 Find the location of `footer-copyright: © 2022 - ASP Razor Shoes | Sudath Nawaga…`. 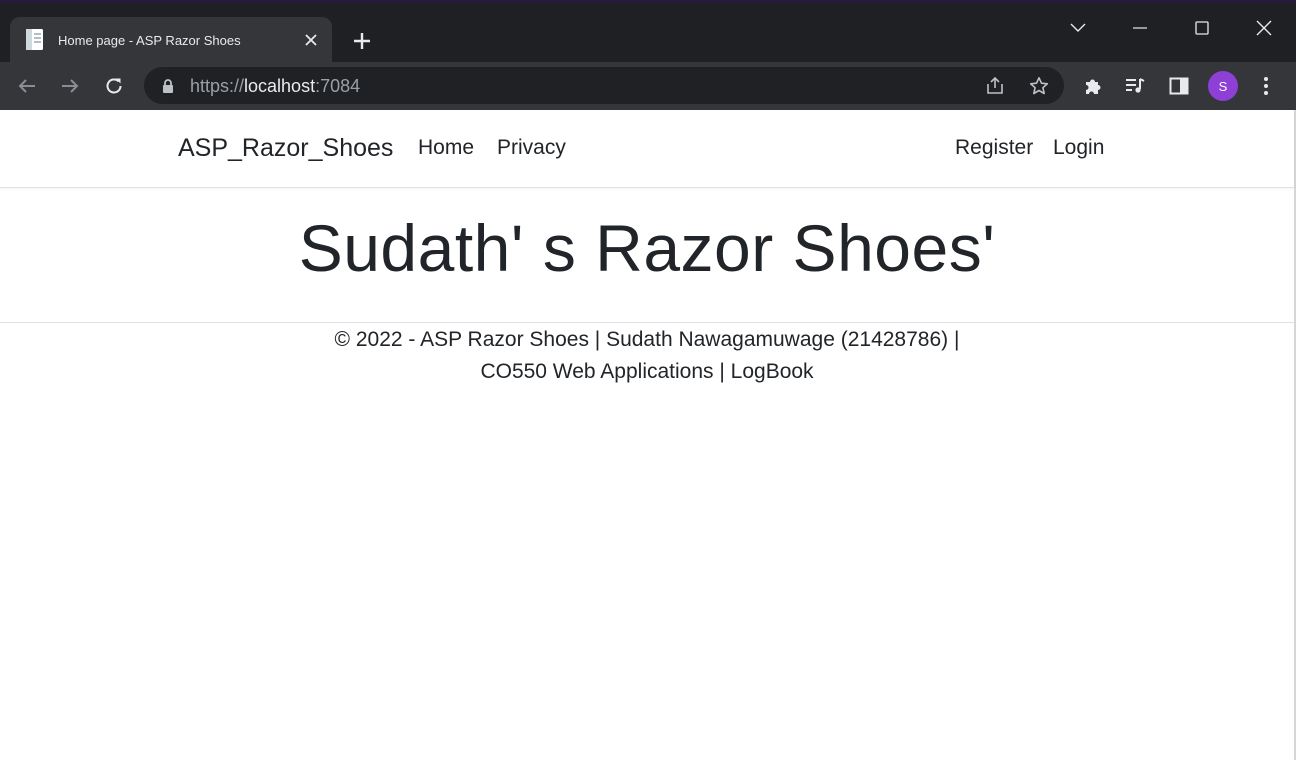

footer-copyright: © 2022 - ASP Razor Shoes | Sudath Nawaga… is located at coordinates (647, 339).